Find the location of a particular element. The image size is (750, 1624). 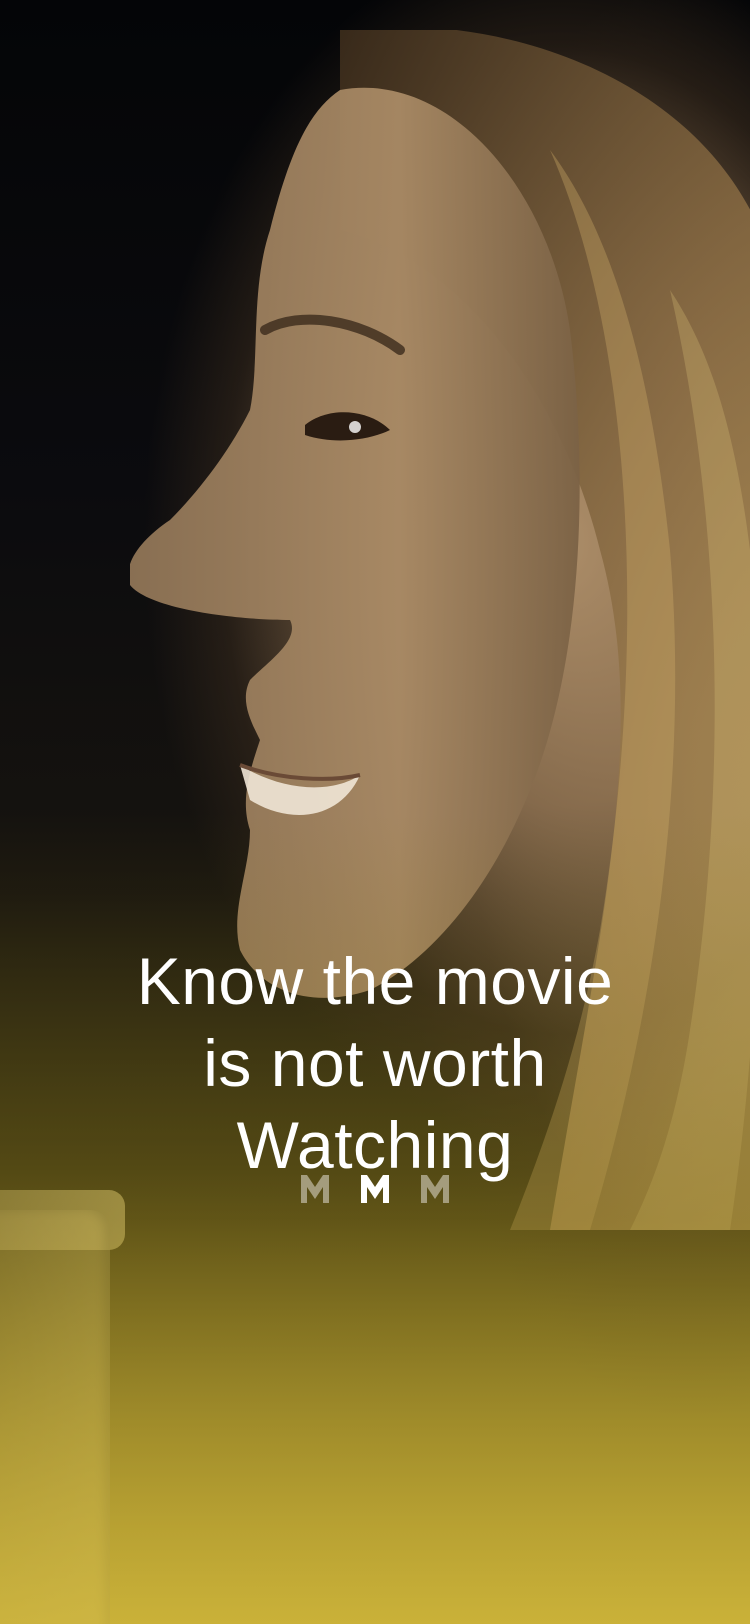

headline-line-1: Know the movie is located at coordinates (375, 981).